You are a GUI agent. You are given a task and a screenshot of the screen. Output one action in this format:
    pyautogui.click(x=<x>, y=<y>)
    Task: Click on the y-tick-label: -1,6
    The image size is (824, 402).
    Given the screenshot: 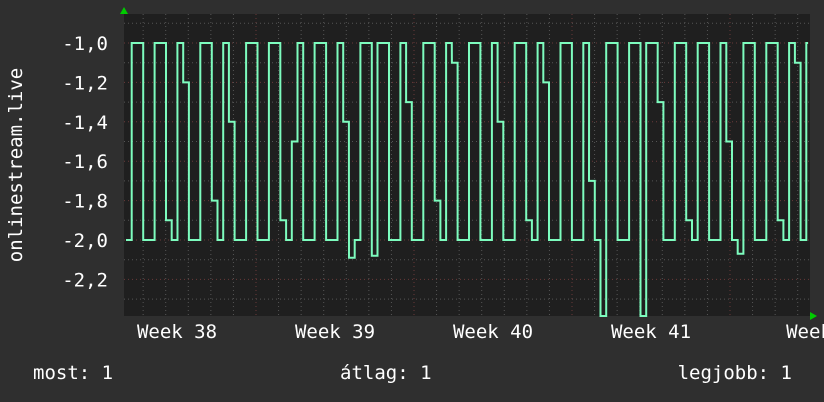 What is the action you would take?
    pyautogui.click(x=85, y=162)
    